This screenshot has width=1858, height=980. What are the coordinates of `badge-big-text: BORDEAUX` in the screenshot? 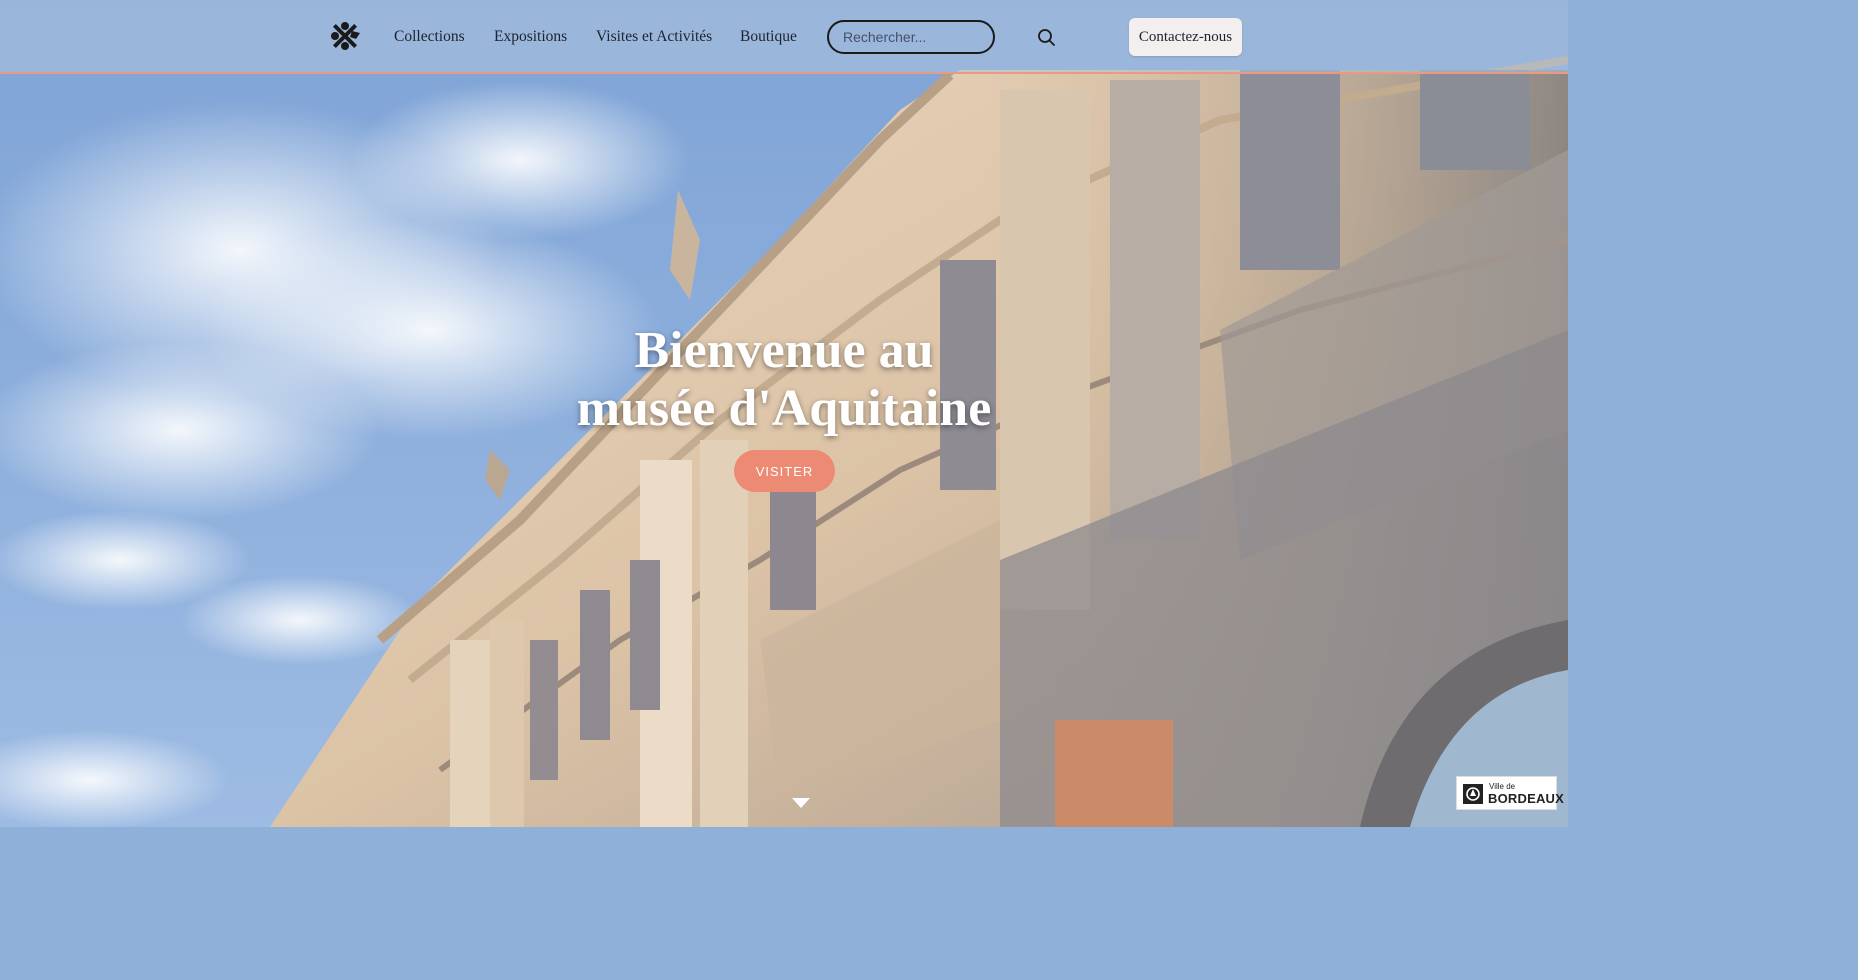 It's located at (1526, 798).